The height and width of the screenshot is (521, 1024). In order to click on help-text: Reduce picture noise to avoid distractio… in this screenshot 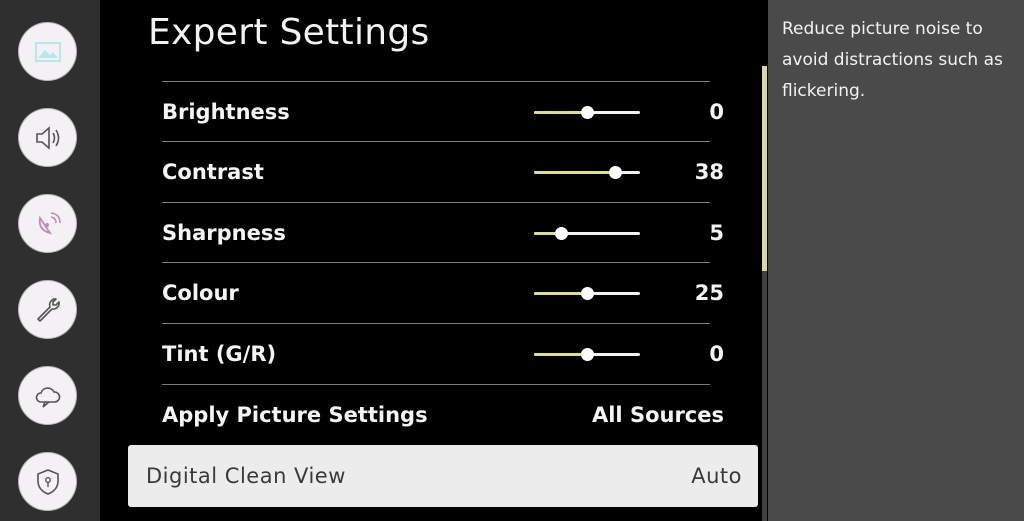, I will do `click(892, 60)`.